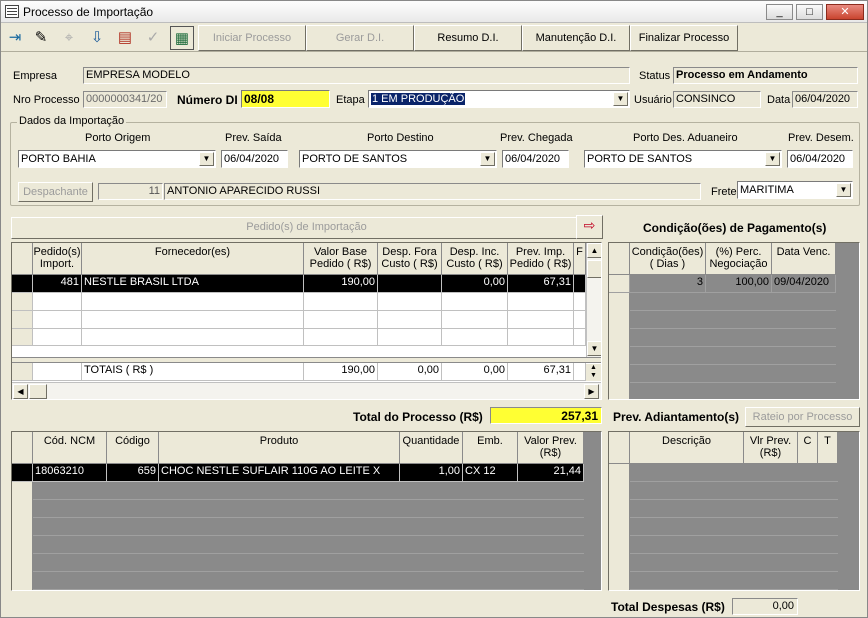  What do you see at coordinates (594, 269) in the screenshot?
I see `scroll-thumb` at bounding box center [594, 269].